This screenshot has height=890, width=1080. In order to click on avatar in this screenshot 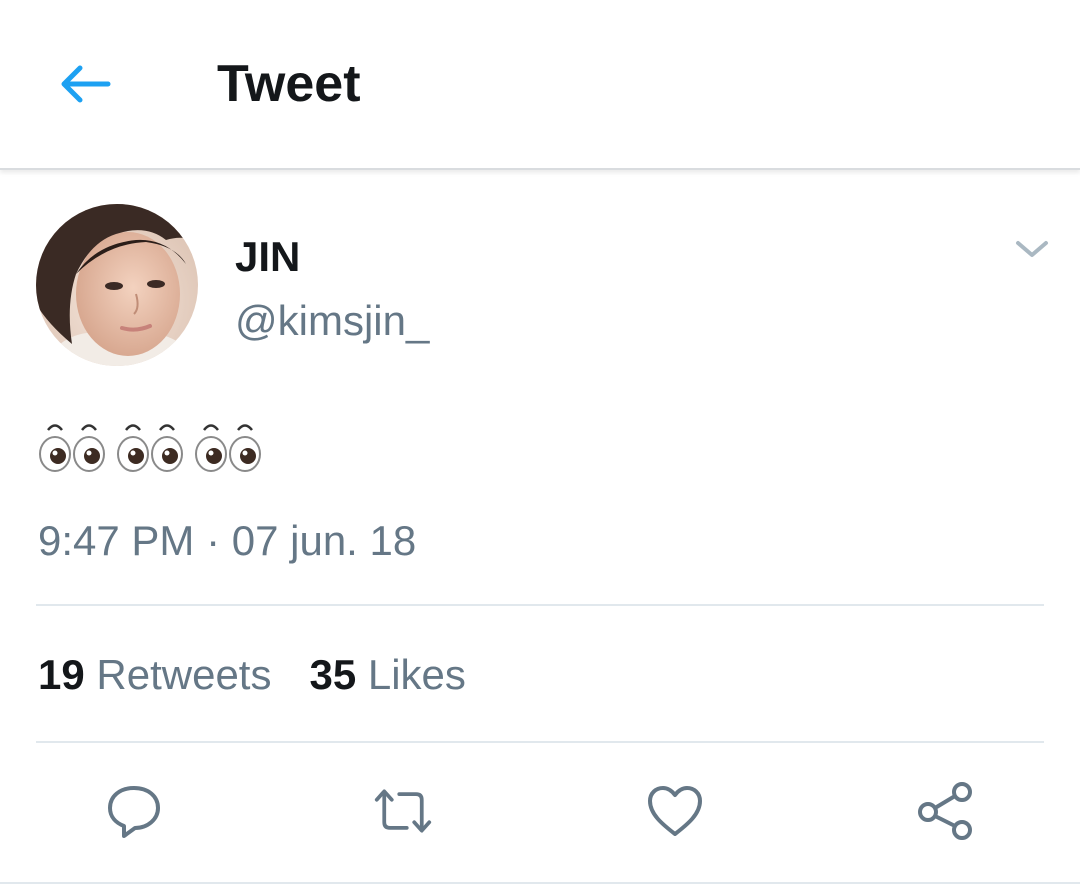, I will do `click(117, 285)`.